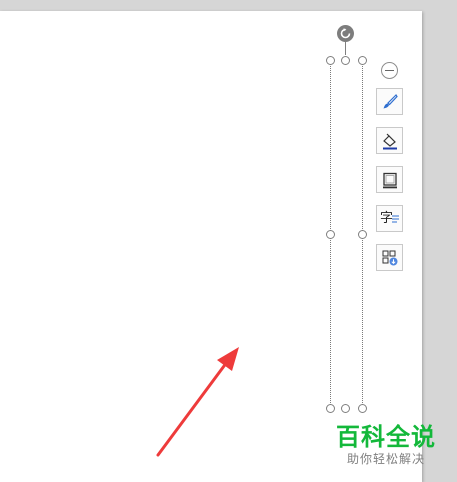  I want to click on watermark-logo: 百科全说 助你轻松解决, so click(386, 447).